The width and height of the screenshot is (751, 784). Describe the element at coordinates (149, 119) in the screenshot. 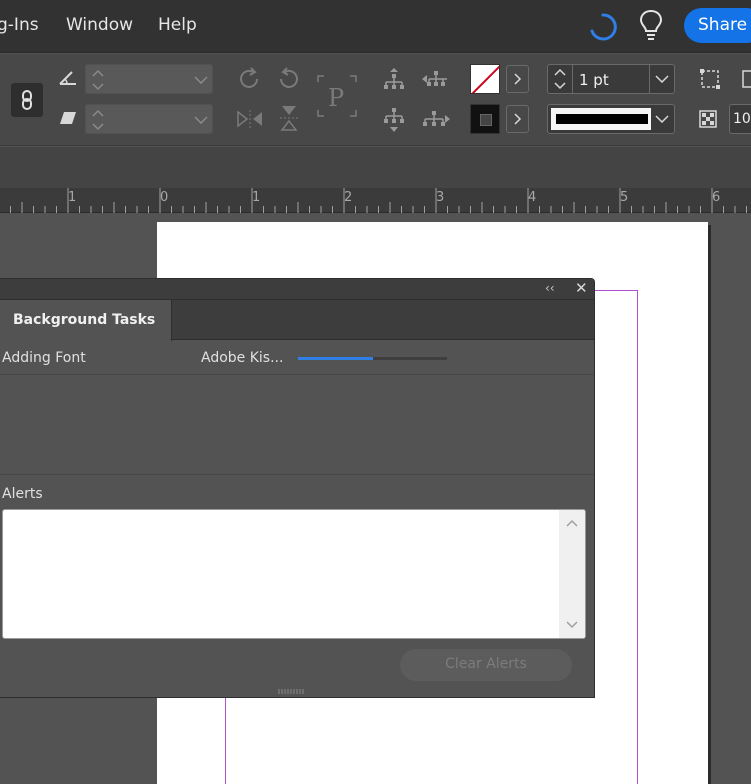

I see `shear-angle-field` at that location.